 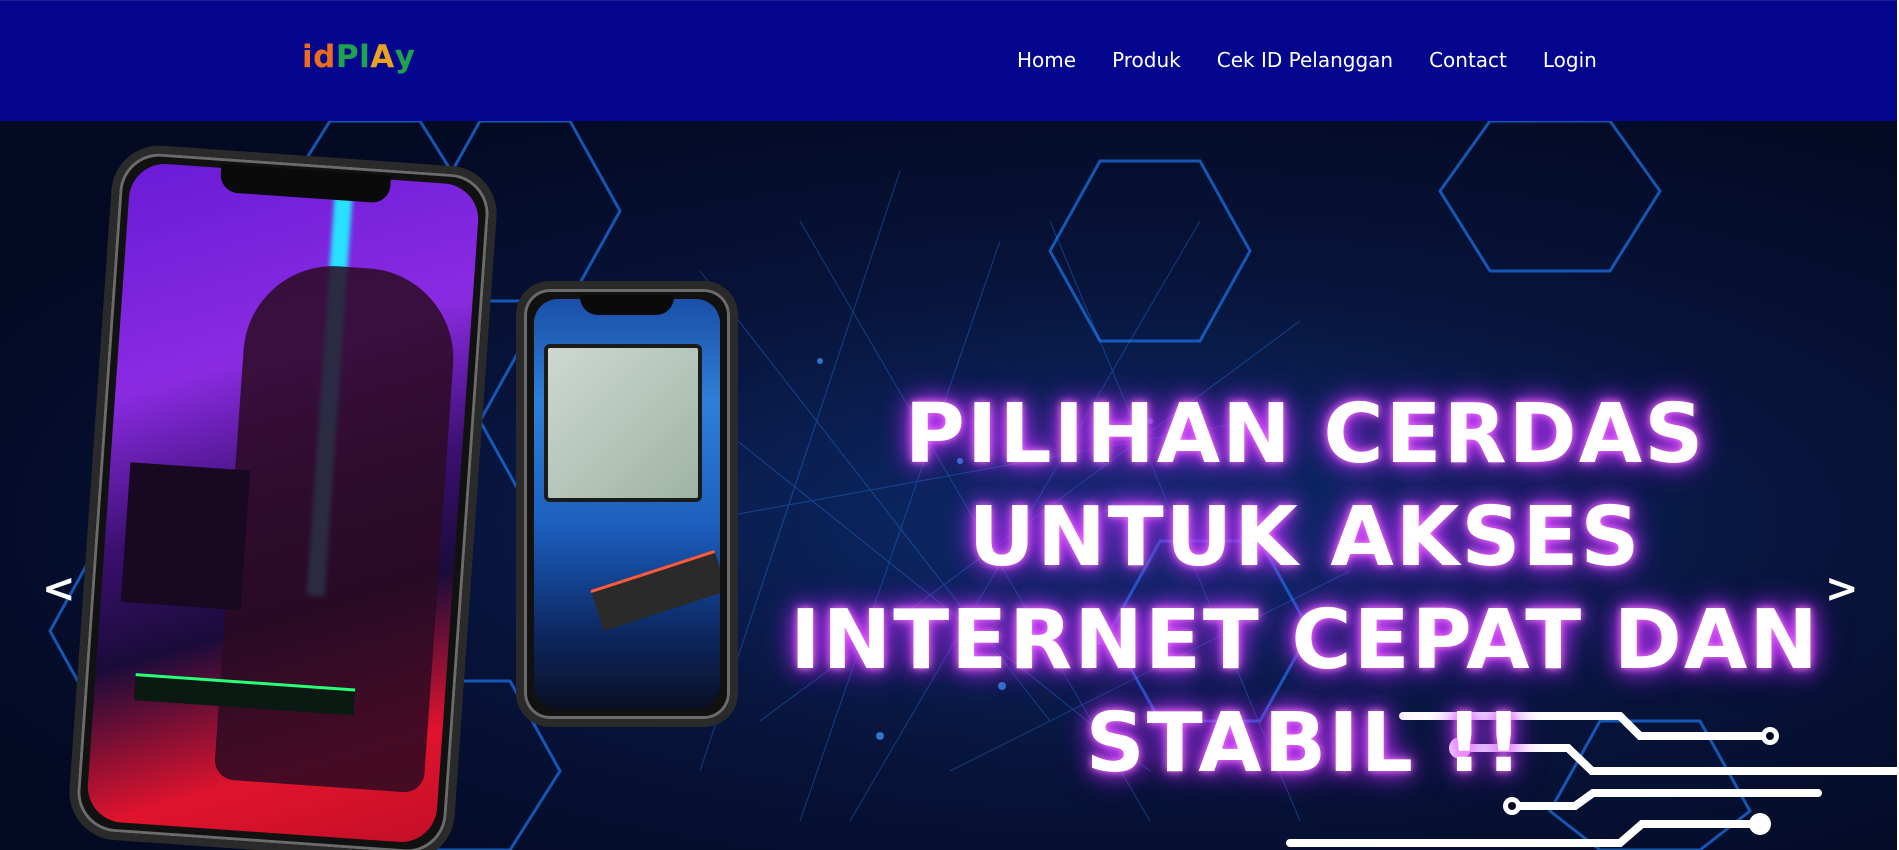 What do you see at coordinates (1046, 60) in the screenshot?
I see `nav-home: Home` at bounding box center [1046, 60].